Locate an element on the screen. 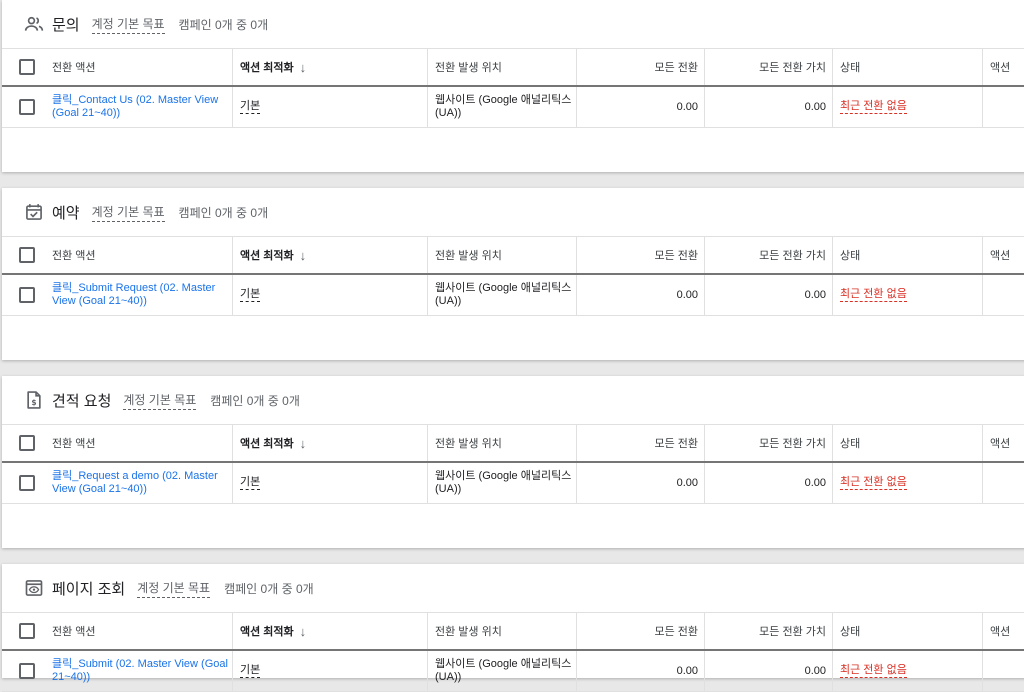 This screenshot has width=1024, height=692. section-title: 문의 is located at coordinates (66, 25).